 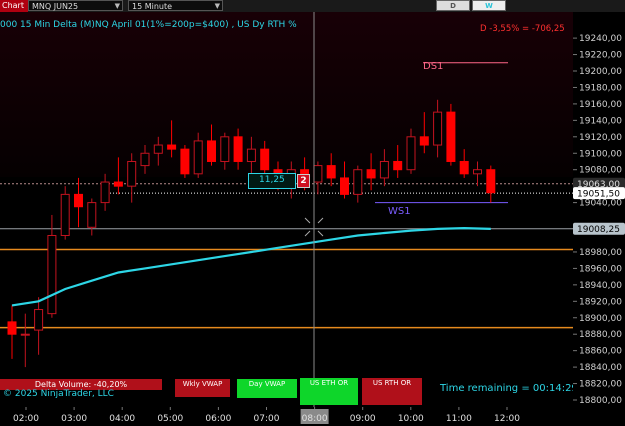 I want to click on measure-badge: 2, so click(x=303, y=181).